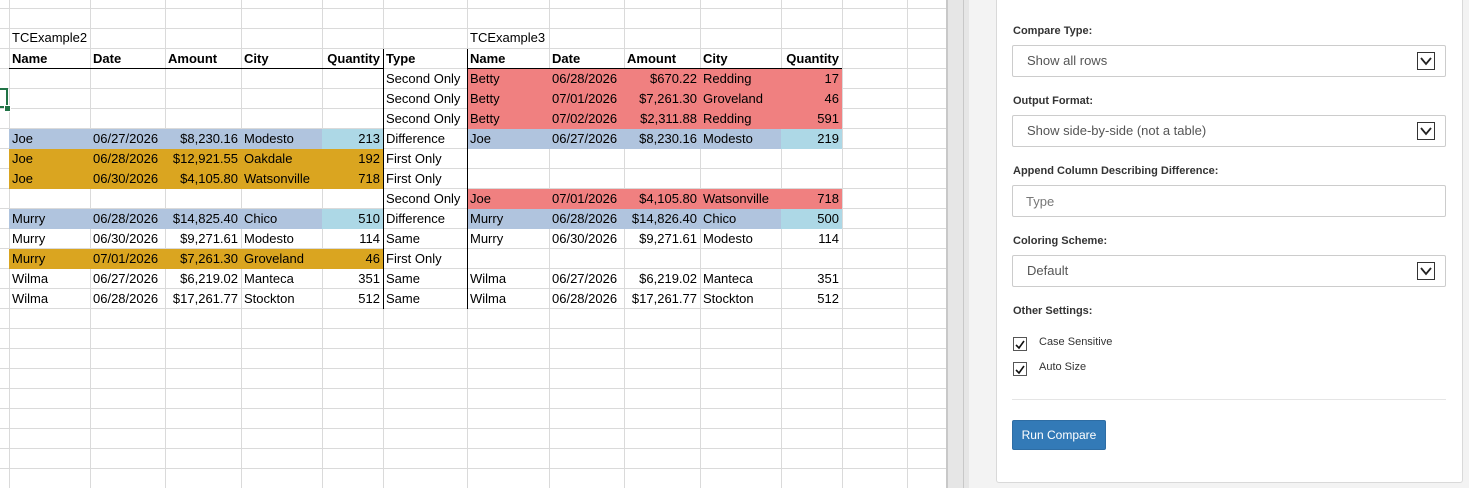  I want to click on left-data-cell: $12,921.55, so click(203, 159).